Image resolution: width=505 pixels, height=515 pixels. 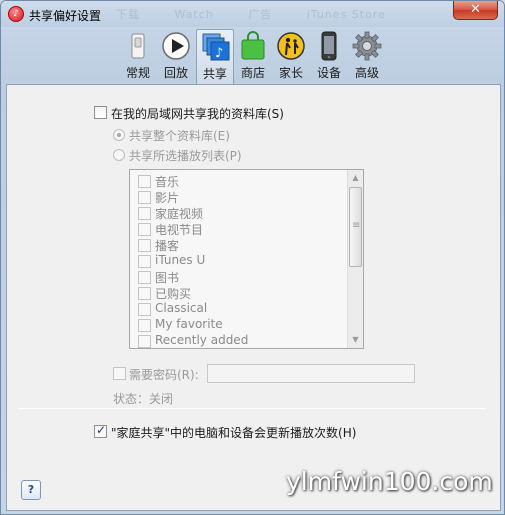 What do you see at coordinates (185, 155) in the screenshot?
I see `share-selected-playlists-label: 共享所选播放列表(P)` at bounding box center [185, 155].